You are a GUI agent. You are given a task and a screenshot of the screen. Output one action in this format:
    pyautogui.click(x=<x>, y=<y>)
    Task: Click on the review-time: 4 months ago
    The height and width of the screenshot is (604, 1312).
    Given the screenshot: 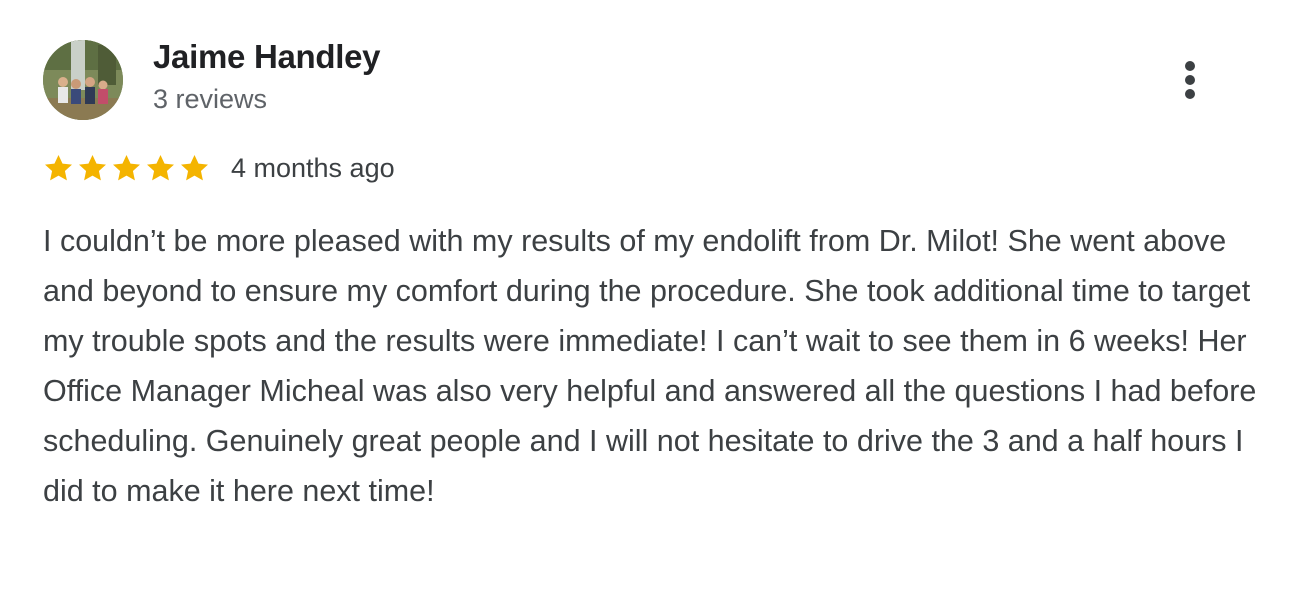 What is the action you would take?
    pyautogui.click(x=313, y=167)
    